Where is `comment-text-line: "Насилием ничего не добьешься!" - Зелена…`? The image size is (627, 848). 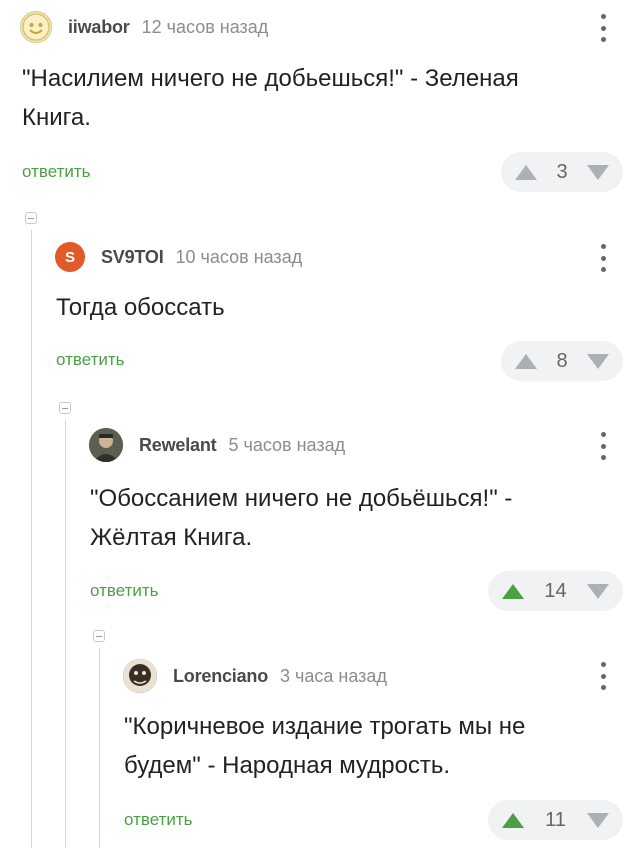 comment-text-line: "Насилием ничего не добьешься!" - Зелена… is located at coordinates (270, 78).